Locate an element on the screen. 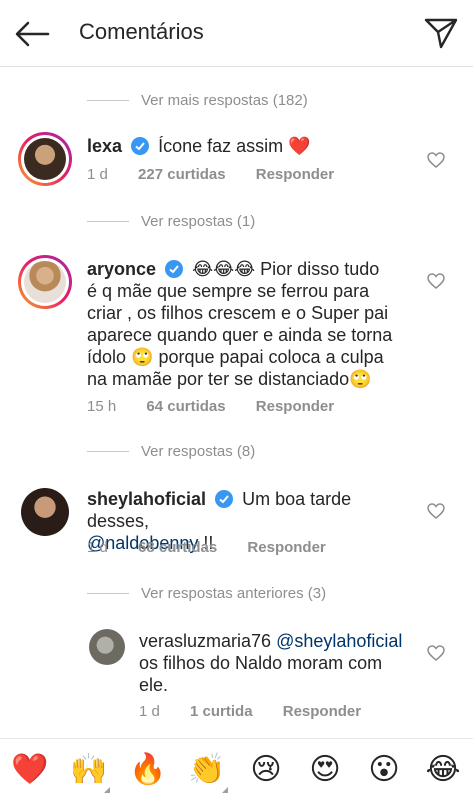 The width and height of the screenshot is (473, 801). view-replies-label: Ver respostas (8) is located at coordinates (198, 451).